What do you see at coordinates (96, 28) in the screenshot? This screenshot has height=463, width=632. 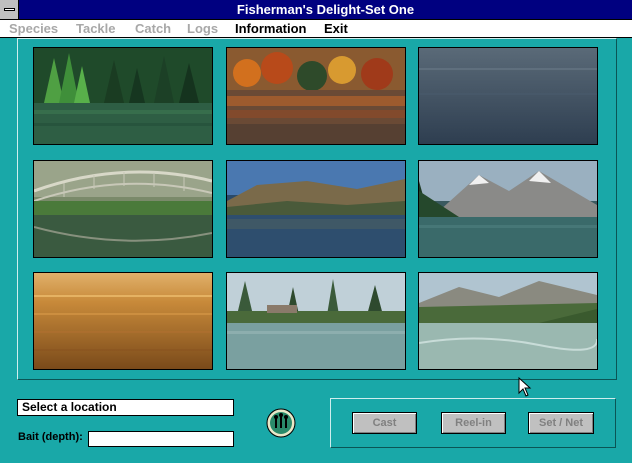 I see `menu-tackle: Tackle` at bounding box center [96, 28].